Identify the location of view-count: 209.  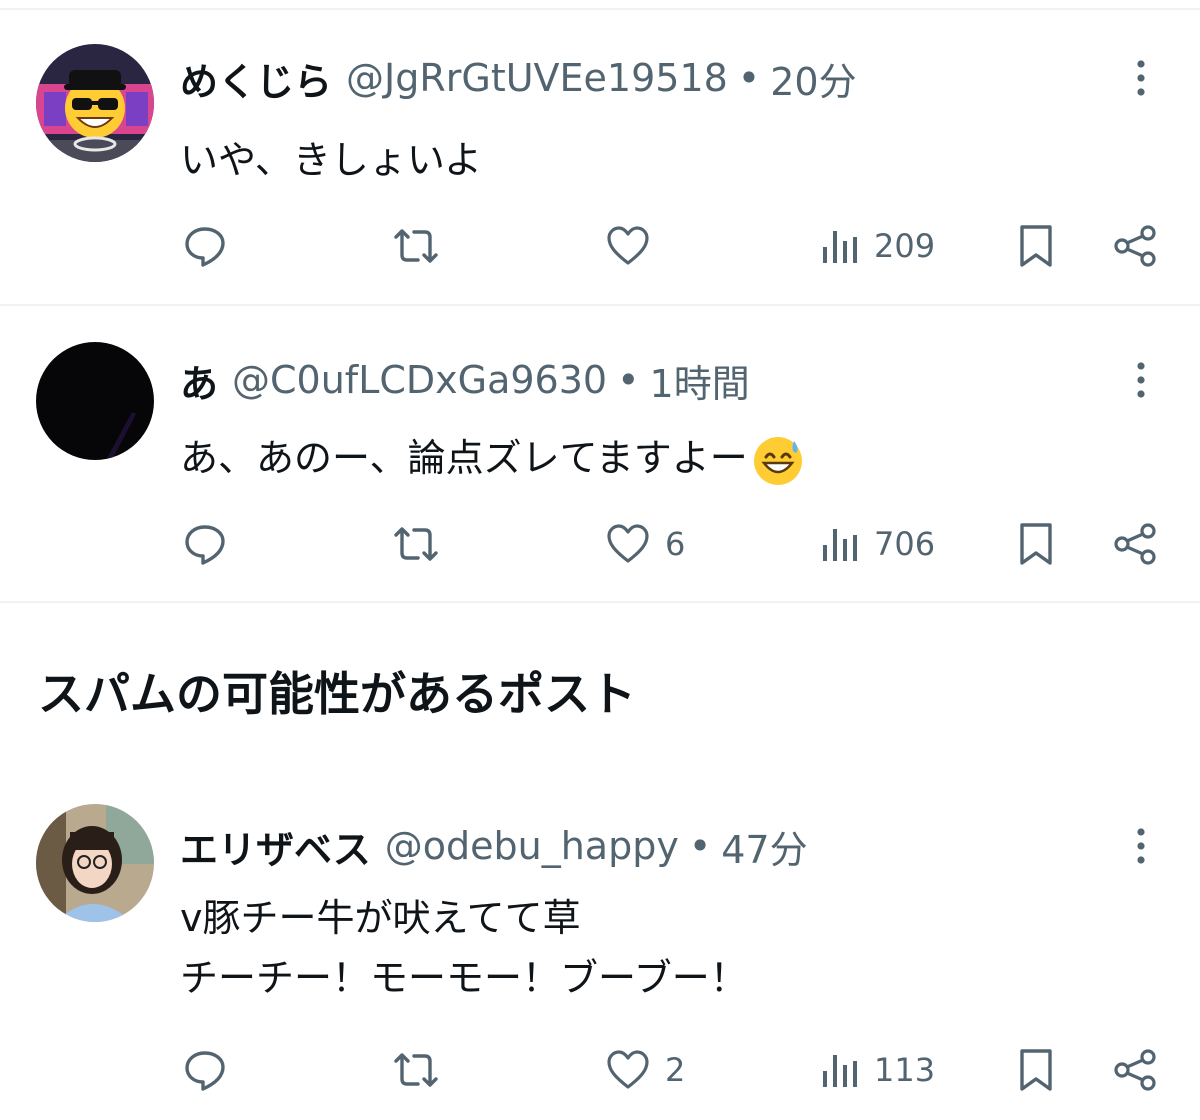
(905, 246).